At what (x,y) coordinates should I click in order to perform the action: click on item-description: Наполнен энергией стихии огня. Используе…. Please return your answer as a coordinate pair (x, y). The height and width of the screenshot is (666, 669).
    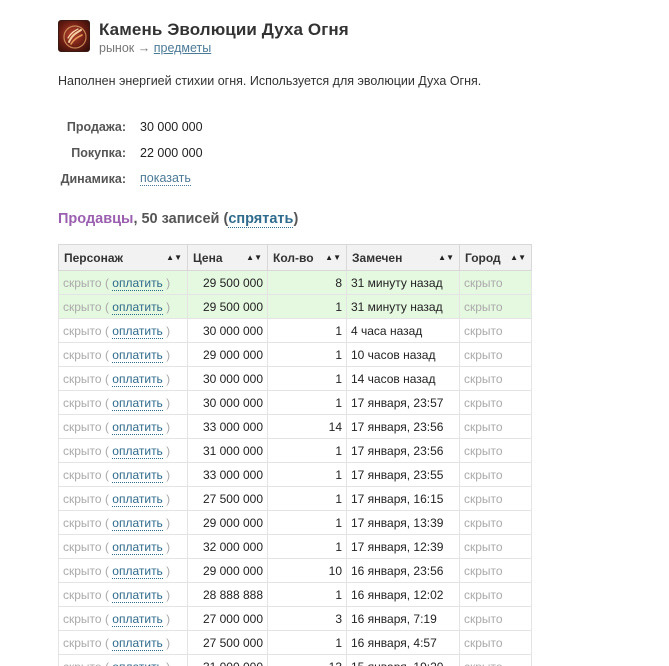
    Looking at the image, I should click on (270, 81).